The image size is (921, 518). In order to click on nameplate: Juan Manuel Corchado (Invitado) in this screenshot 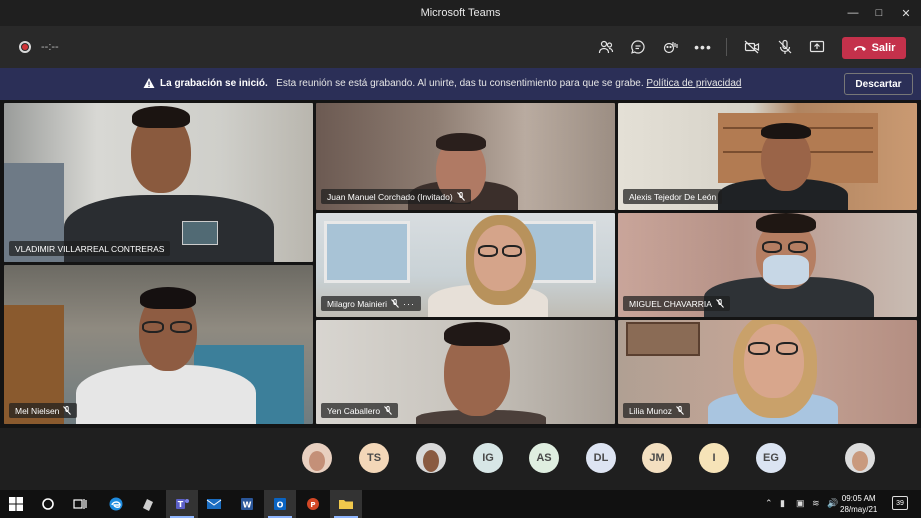, I will do `click(396, 196)`.